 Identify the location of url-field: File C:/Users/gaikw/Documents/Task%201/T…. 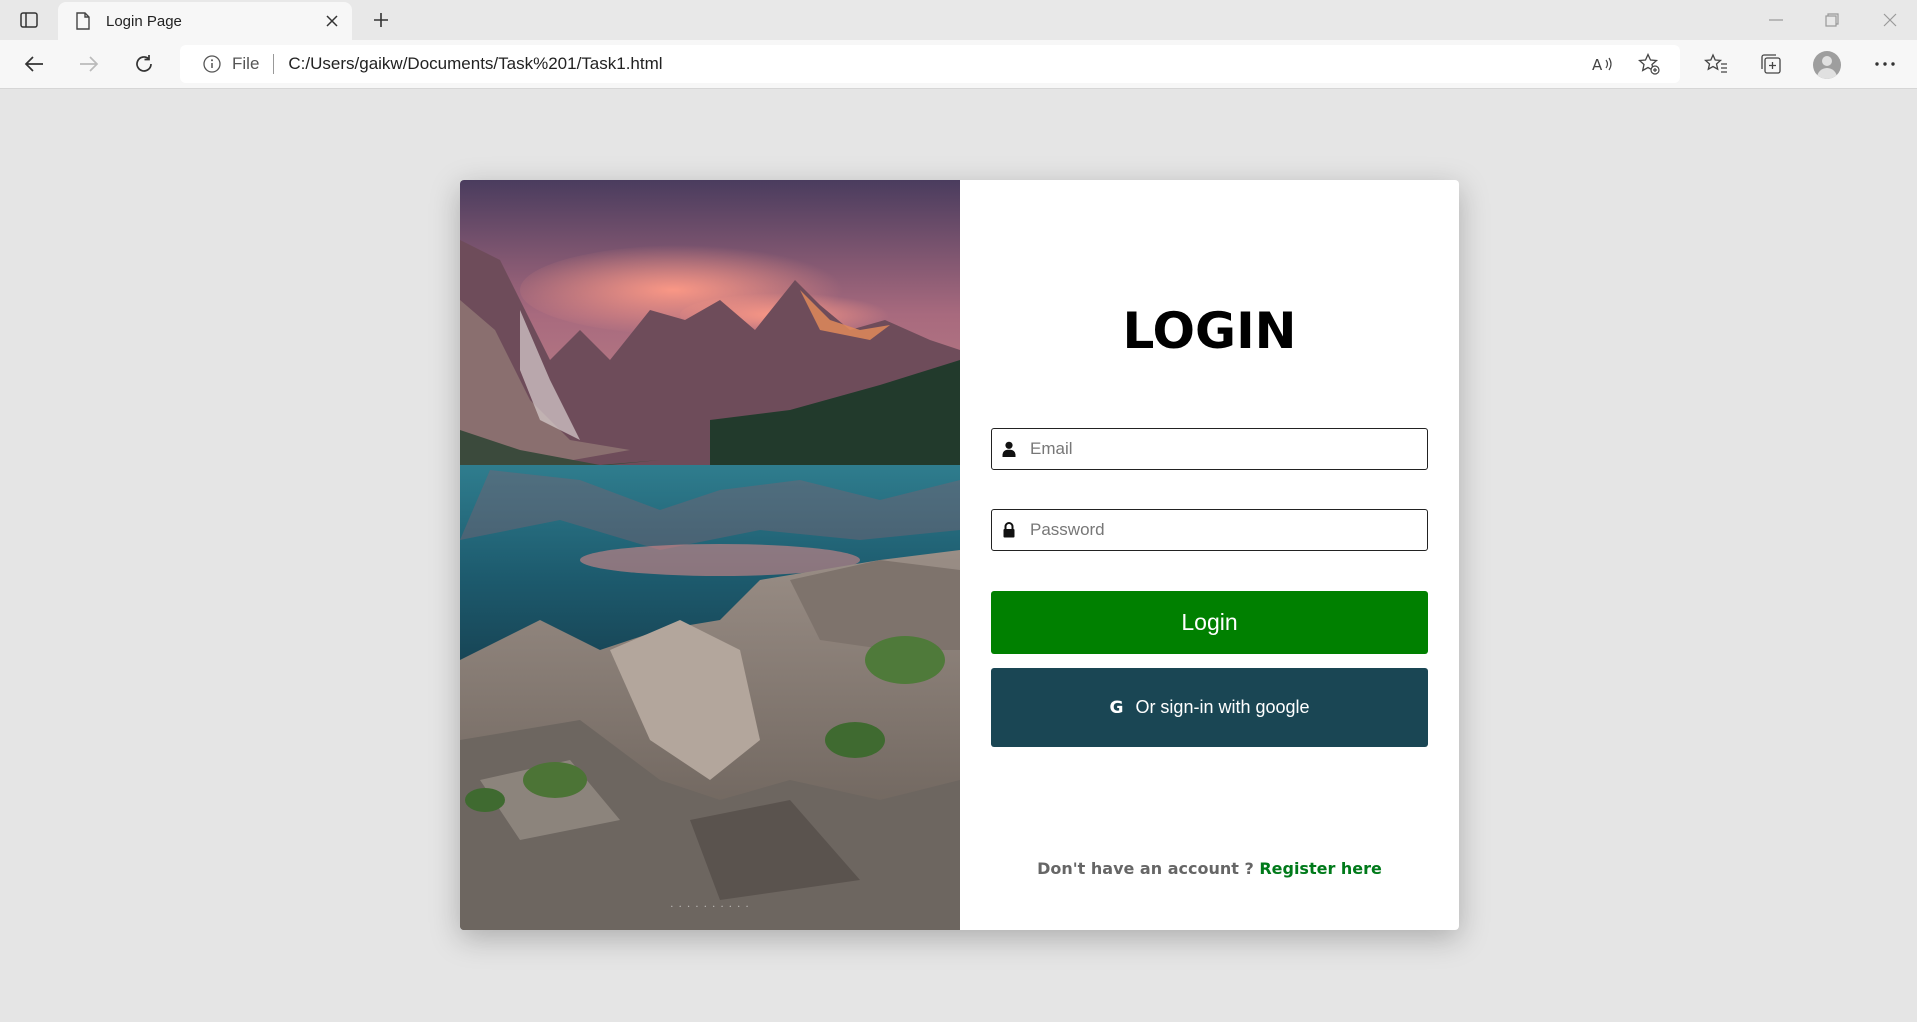
(930, 64).